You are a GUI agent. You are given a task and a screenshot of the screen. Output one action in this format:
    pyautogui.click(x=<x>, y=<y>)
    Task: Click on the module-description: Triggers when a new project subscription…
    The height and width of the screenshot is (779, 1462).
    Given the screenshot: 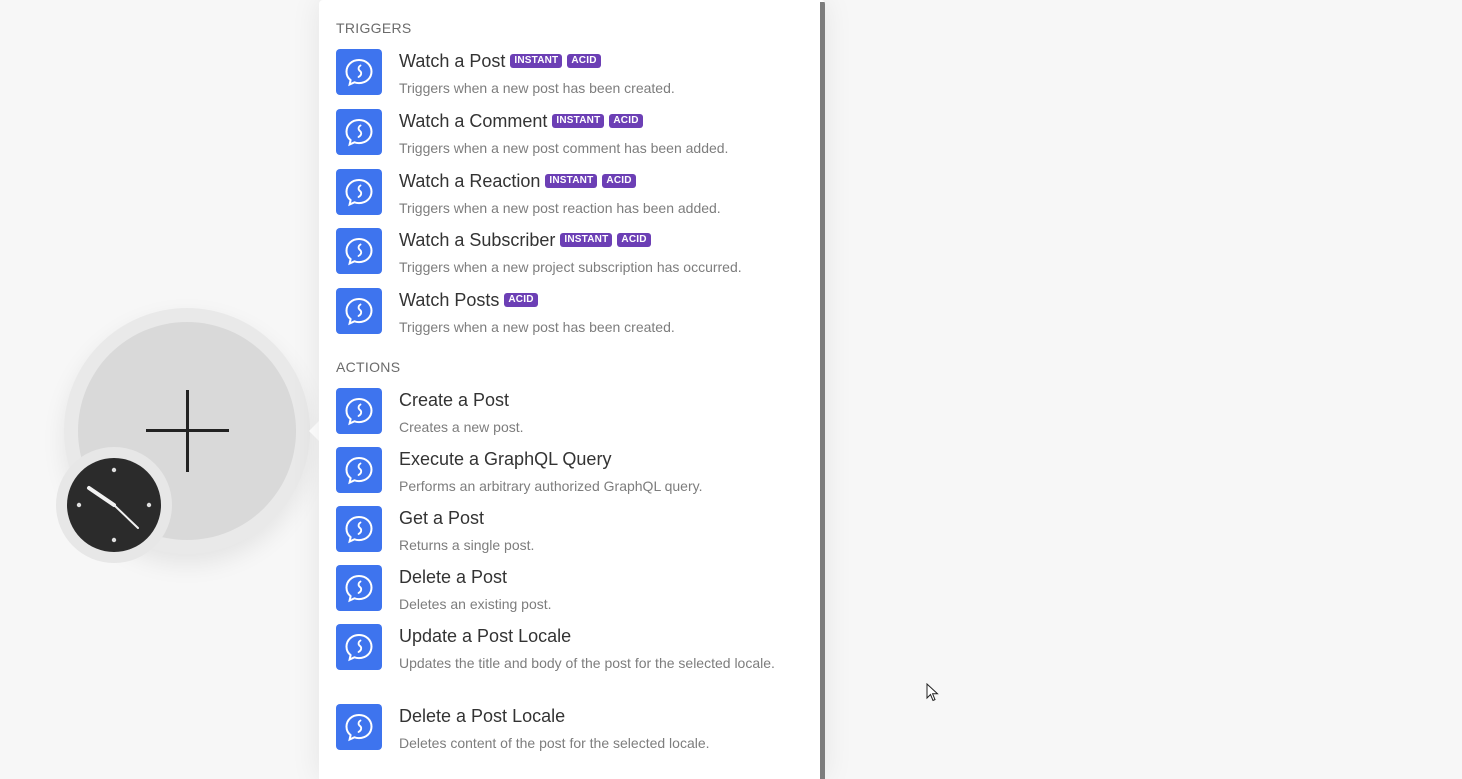 What is the action you would take?
    pyautogui.click(x=570, y=267)
    